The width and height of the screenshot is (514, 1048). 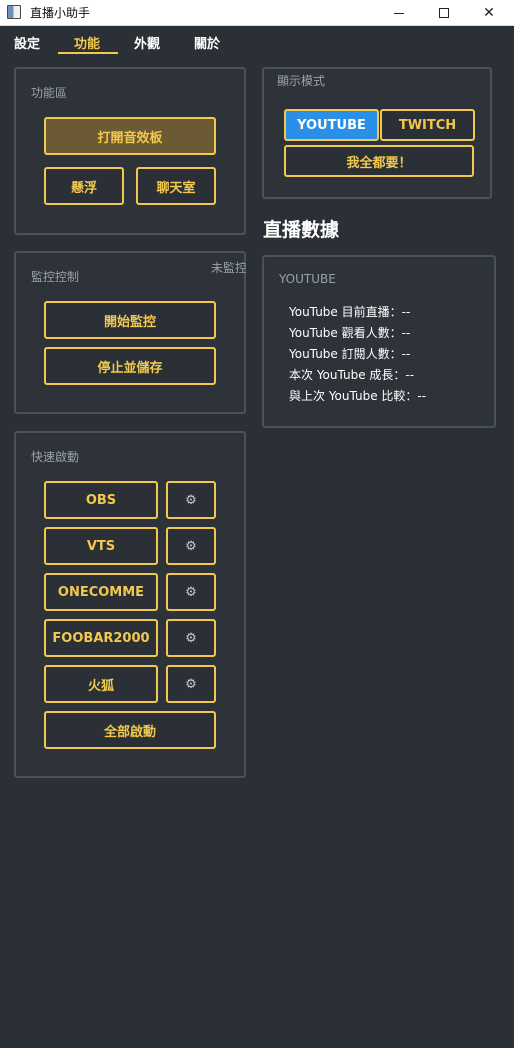 I want to click on maximize-button, so click(x=444, y=13).